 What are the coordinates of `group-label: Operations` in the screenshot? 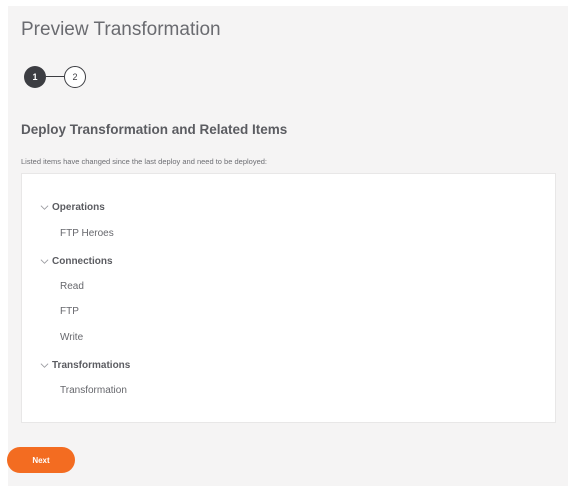 It's located at (78, 207).